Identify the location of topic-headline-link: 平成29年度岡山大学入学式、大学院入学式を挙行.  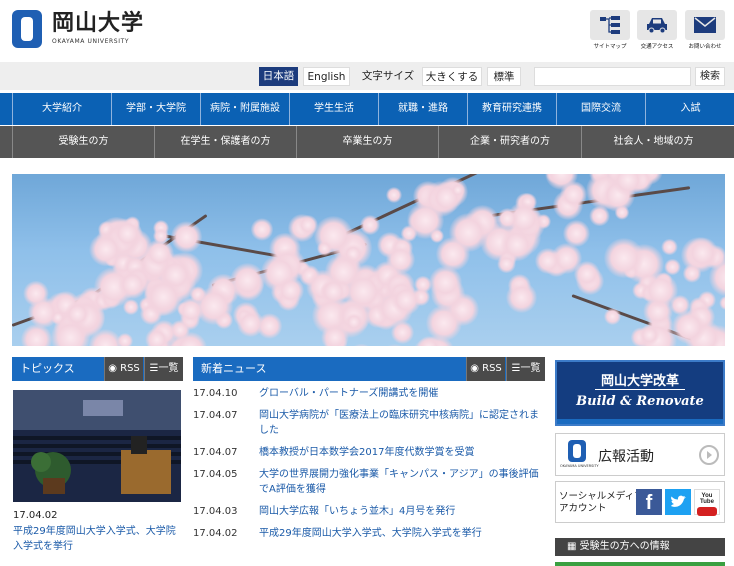
(98, 539).